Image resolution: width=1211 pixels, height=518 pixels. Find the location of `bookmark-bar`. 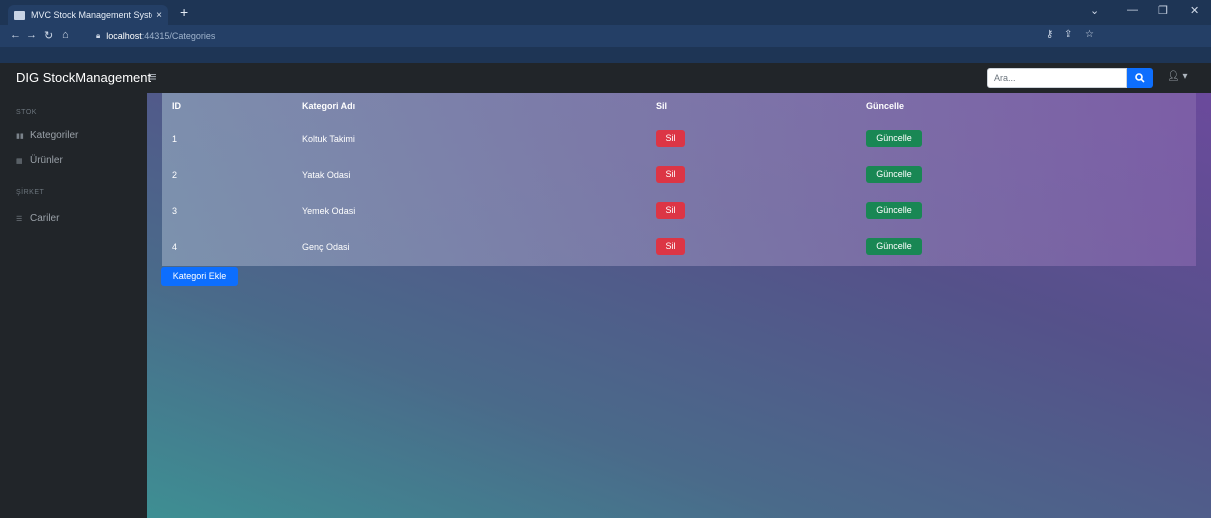

bookmark-bar is located at coordinates (605, 55).